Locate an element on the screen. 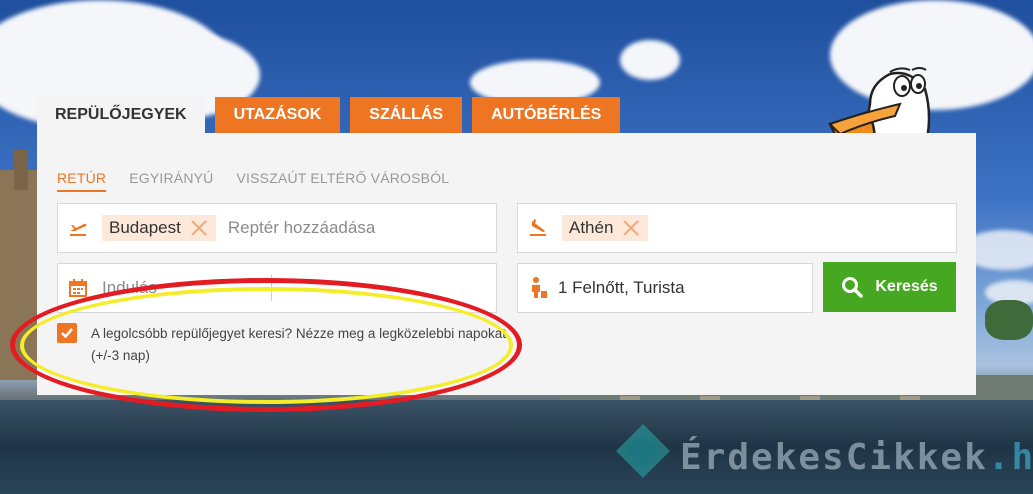 This screenshot has width=1033, height=494. origin-chip-label: Budapest is located at coordinates (145, 227).